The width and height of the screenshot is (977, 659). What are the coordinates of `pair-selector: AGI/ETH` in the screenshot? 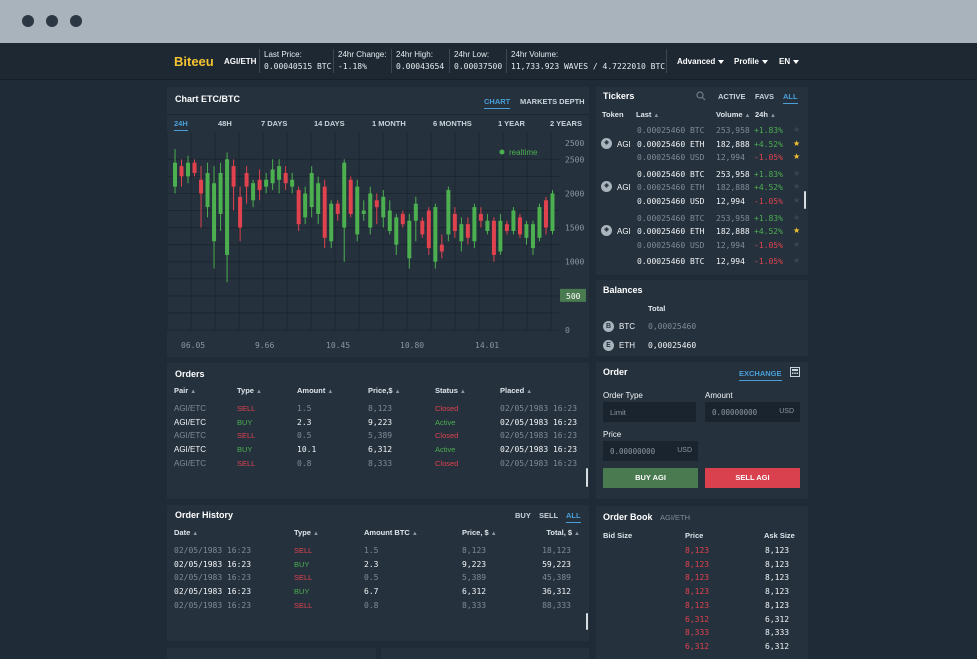 It's located at (240, 61).